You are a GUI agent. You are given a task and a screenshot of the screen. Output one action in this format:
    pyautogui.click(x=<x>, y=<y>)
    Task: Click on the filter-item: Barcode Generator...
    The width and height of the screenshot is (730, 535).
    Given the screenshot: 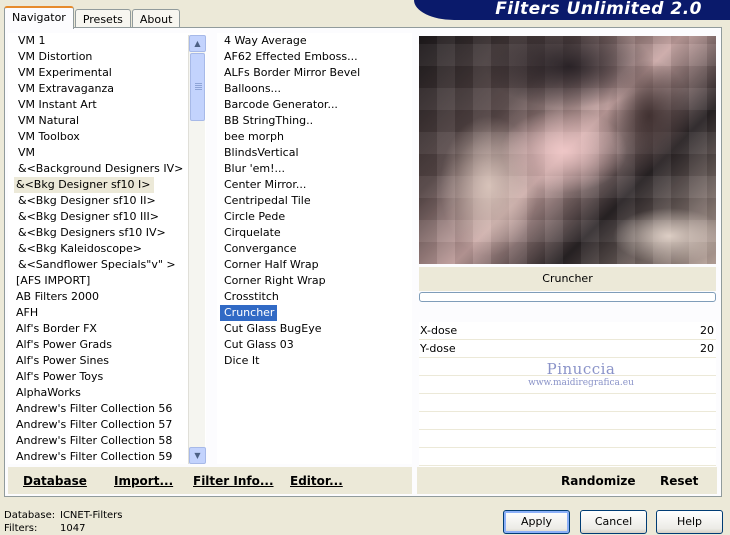 What is the action you would take?
    pyautogui.click(x=314, y=105)
    